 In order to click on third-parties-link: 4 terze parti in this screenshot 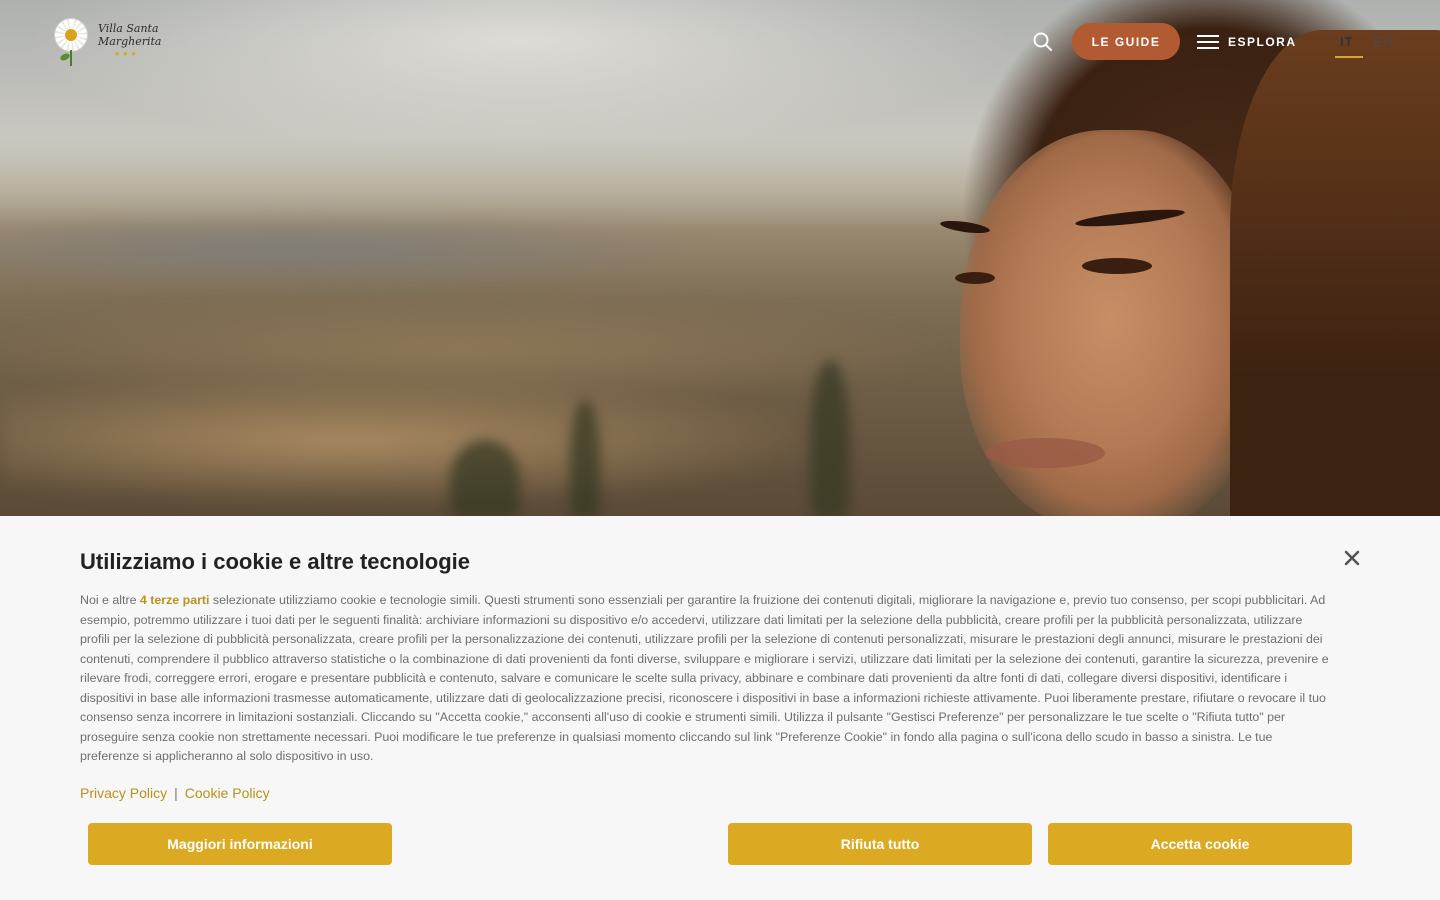, I will do `click(175, 600)`.